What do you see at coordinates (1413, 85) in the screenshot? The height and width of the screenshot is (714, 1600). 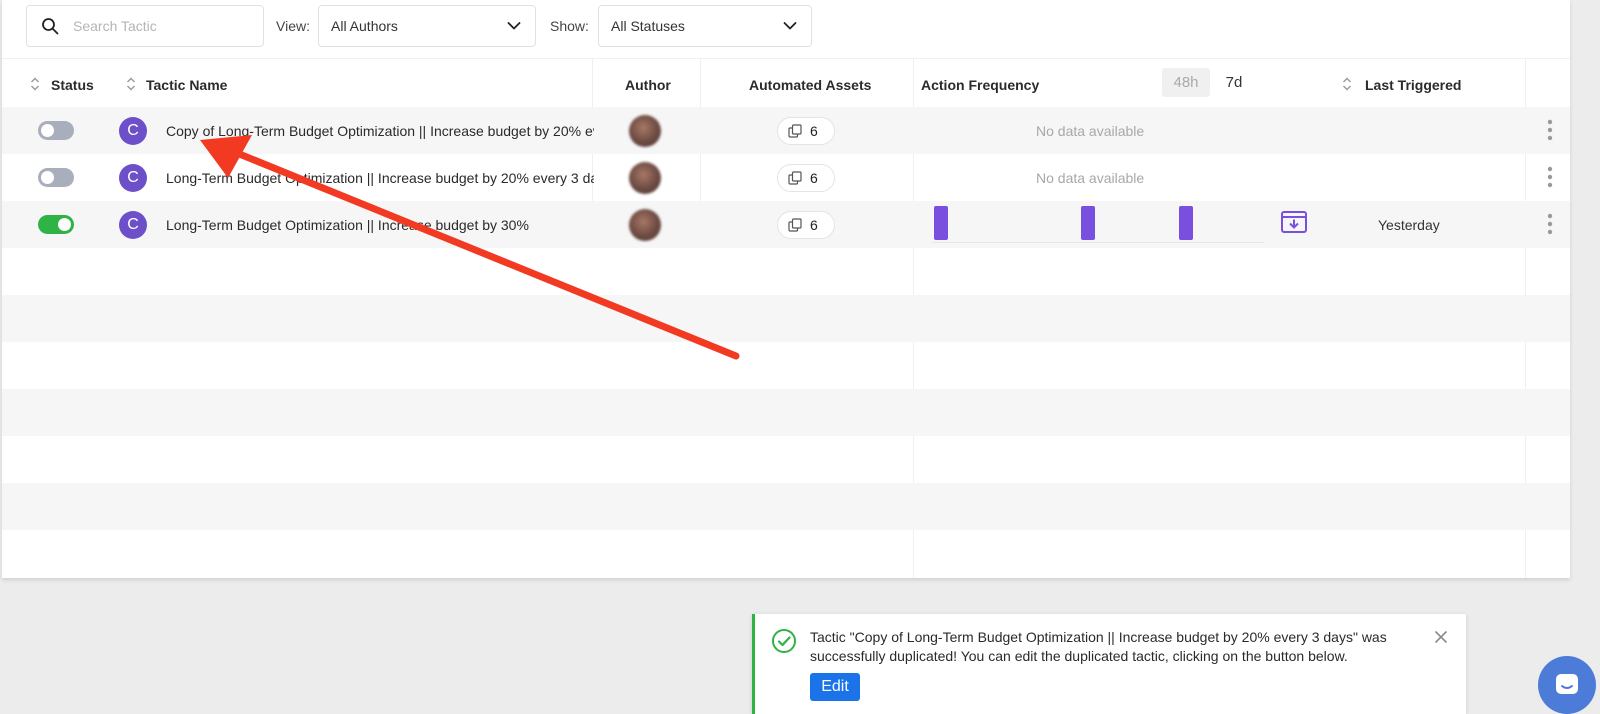 I see `header-last-triggered: Last Triggered` at bounding box center [1413, 85].